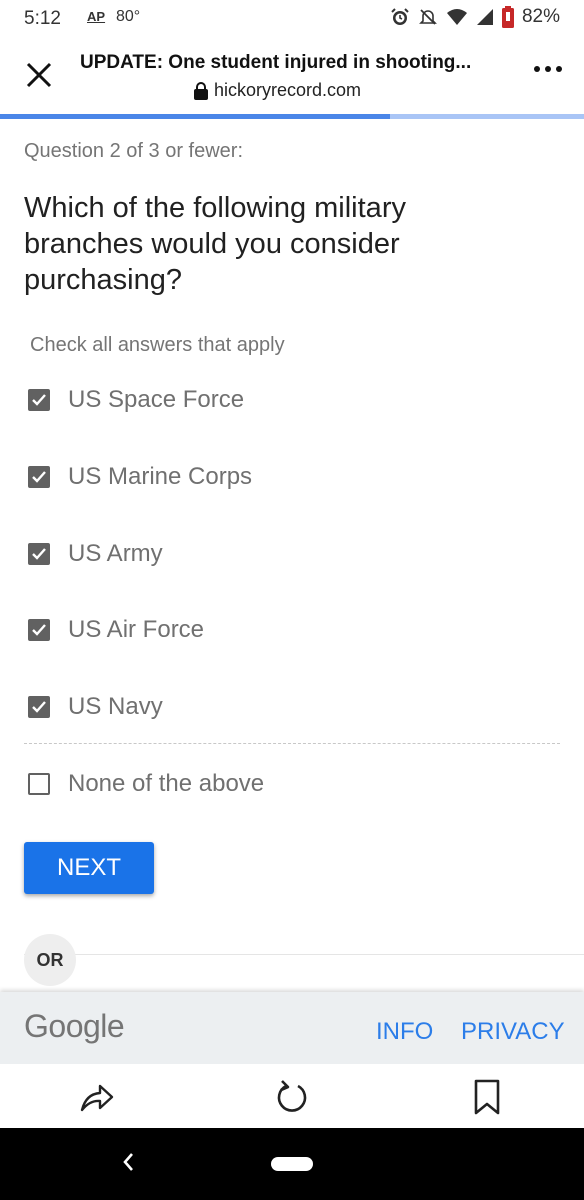  Describe the element at coordinates (548, 69) in the screenshot. I see `more-options-icon` at that location.